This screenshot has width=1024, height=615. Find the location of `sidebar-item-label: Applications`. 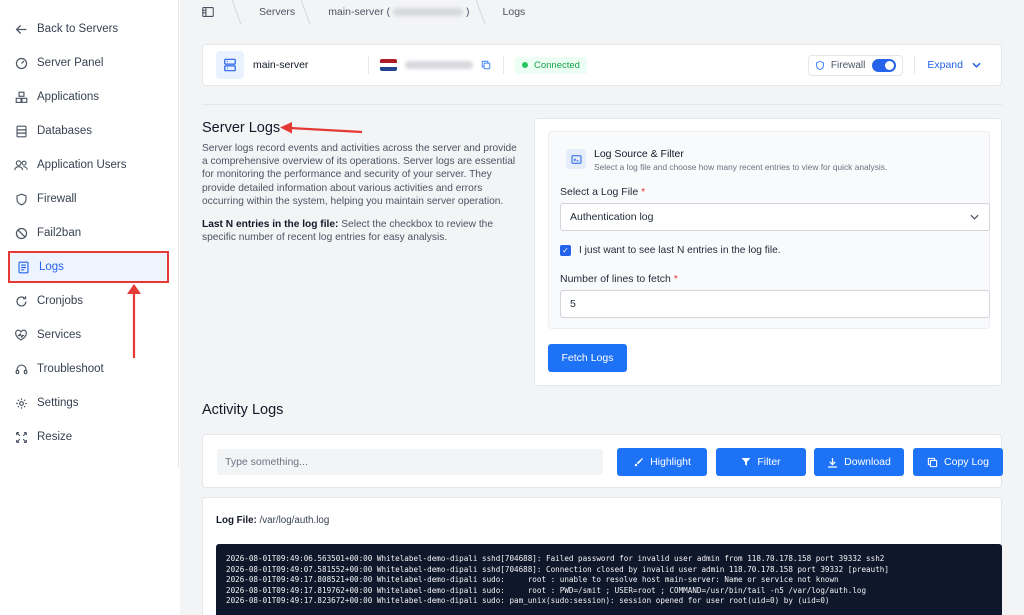

sidebar-item-label: Applications is located at coordinates (68, 97).